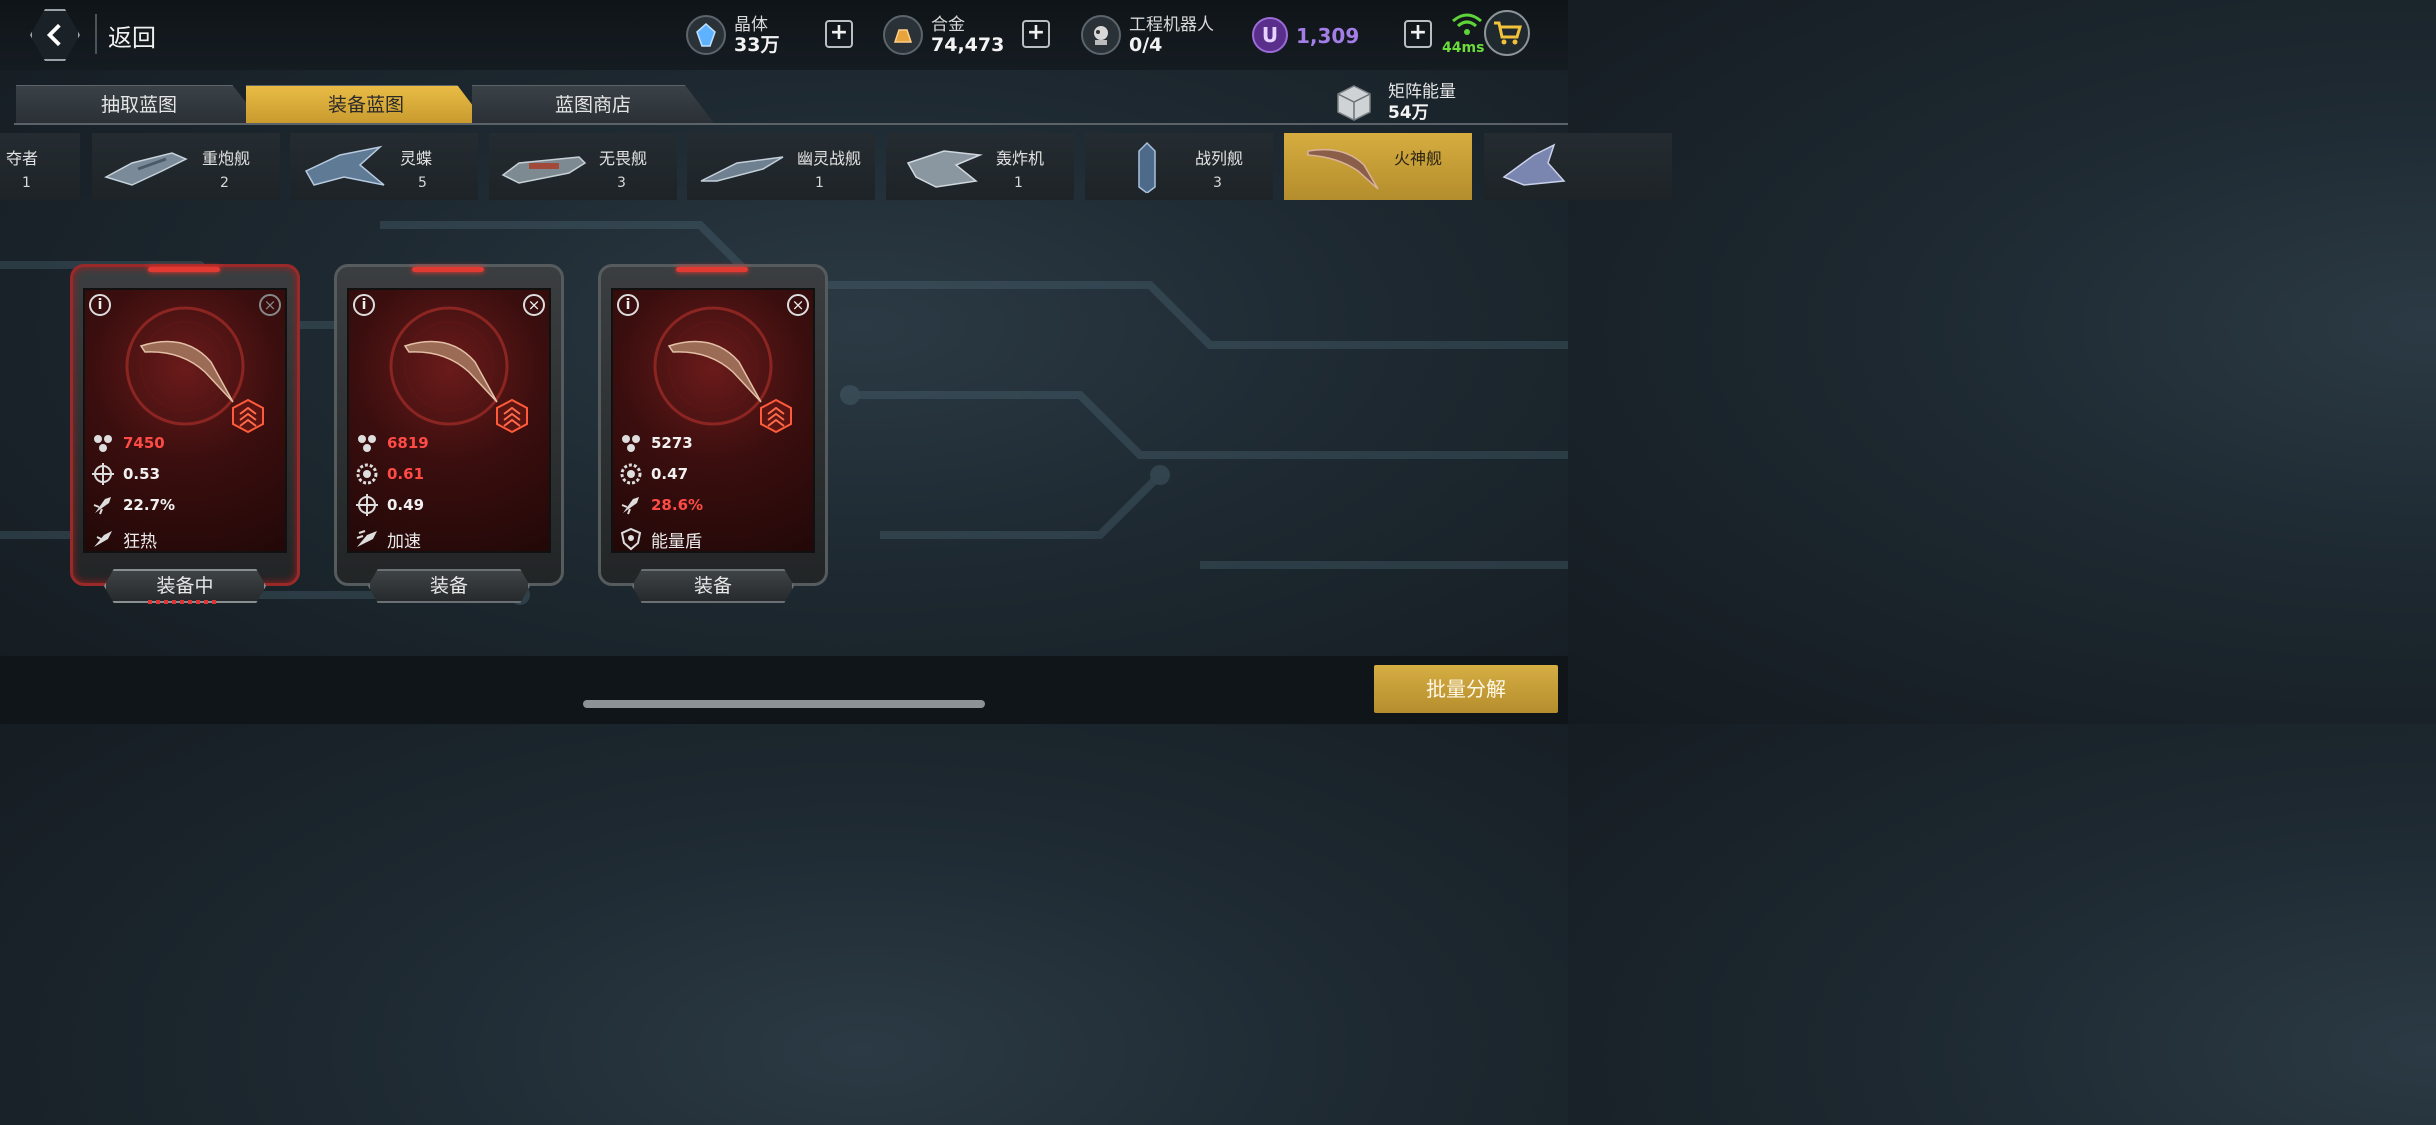 Image resolution: width=2436 pixels, height=1125 pixels. Describe the element at coordinates (128, 443) in the screenshot. I see `stat-hp: 7450` at that location.